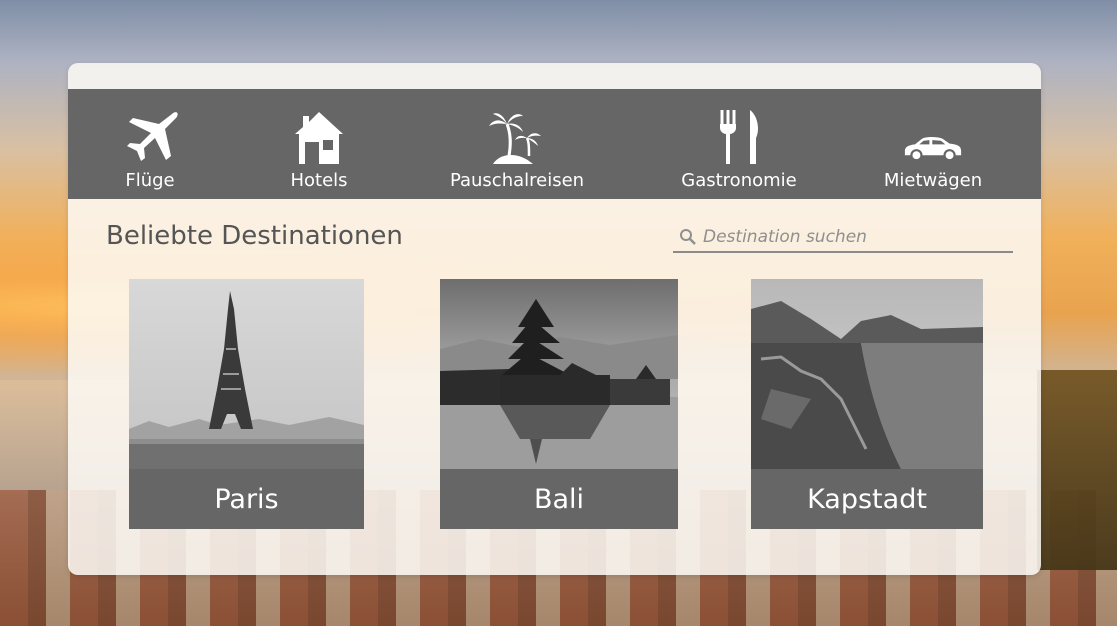 The height and width of the screenshot is (626, 1117). I want to click on nav-label: Hotels, so click(319, 180).